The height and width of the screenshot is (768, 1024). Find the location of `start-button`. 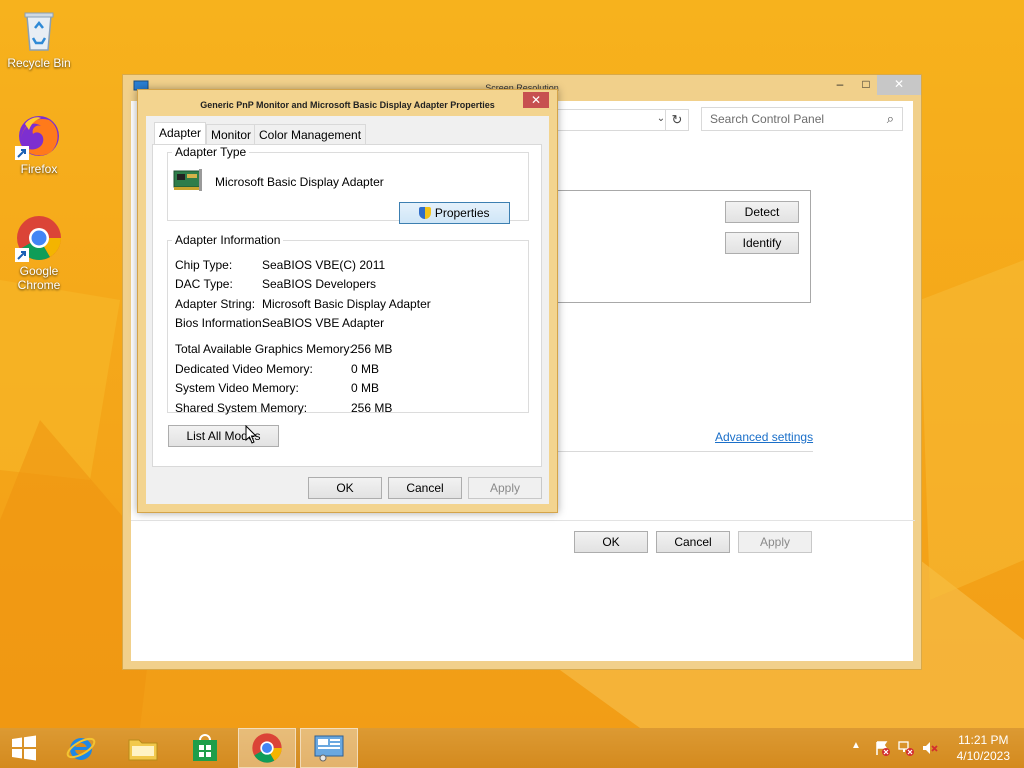

start-button is located at coordinates (24, 748).